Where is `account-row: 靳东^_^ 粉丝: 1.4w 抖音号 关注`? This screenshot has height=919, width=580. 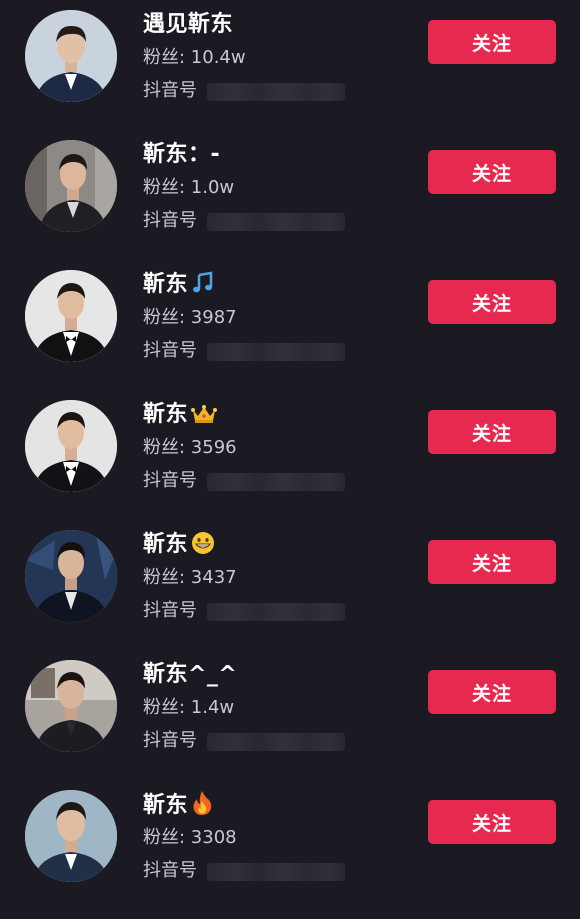 account-row: 靳东^_^ 粉丝: 1.4w 抖音号 关注 is located at coordinates (290, 724).